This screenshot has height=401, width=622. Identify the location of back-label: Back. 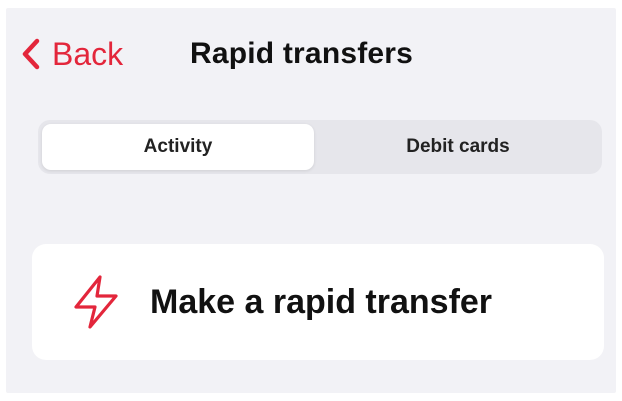
(88, 54).